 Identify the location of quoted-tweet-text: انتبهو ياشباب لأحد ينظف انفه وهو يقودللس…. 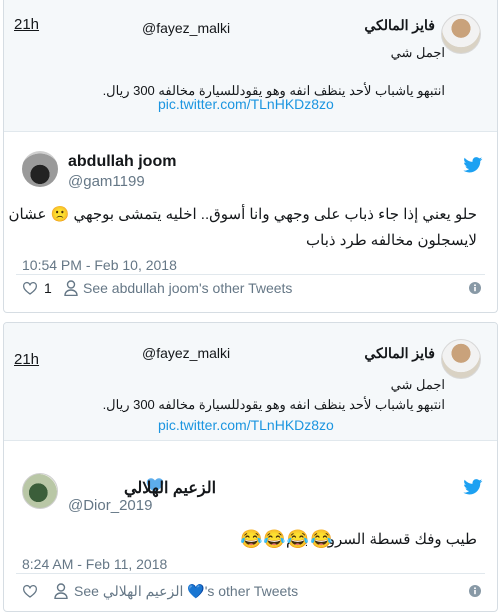
(273, 404).